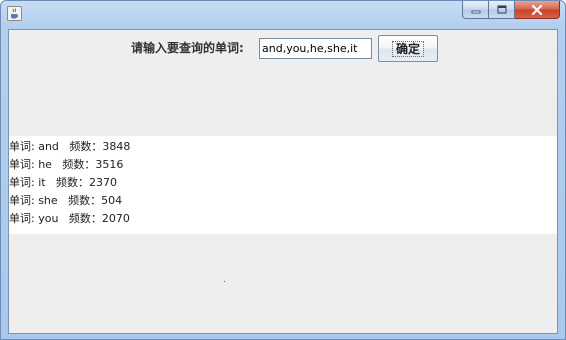 Image resolution: width=566 pixels, height=340 pixels. I want to click on window-controls, so click(511, 10).